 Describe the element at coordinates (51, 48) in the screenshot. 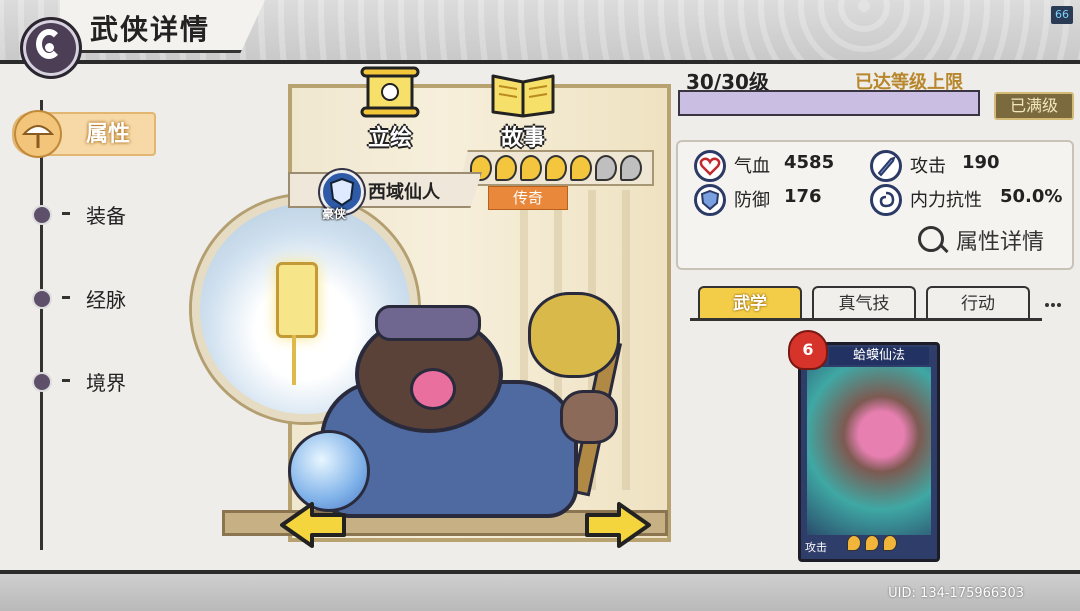

I see `back-button` at that location.